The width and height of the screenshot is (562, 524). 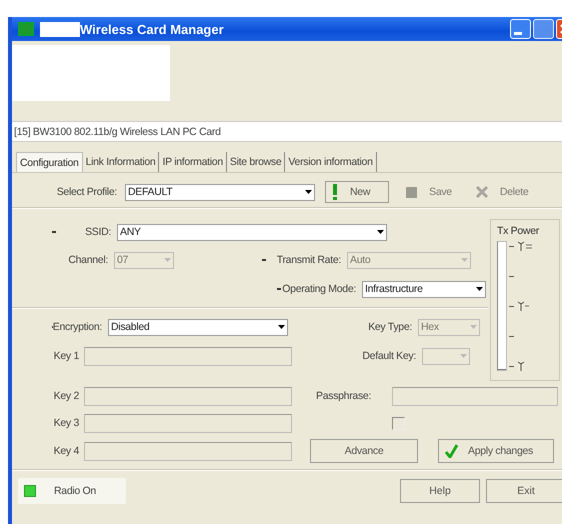 What do you see at coordinates (331, 162) in the screenshot?
I see `tab: Version information` at bounding box center [331, 162].